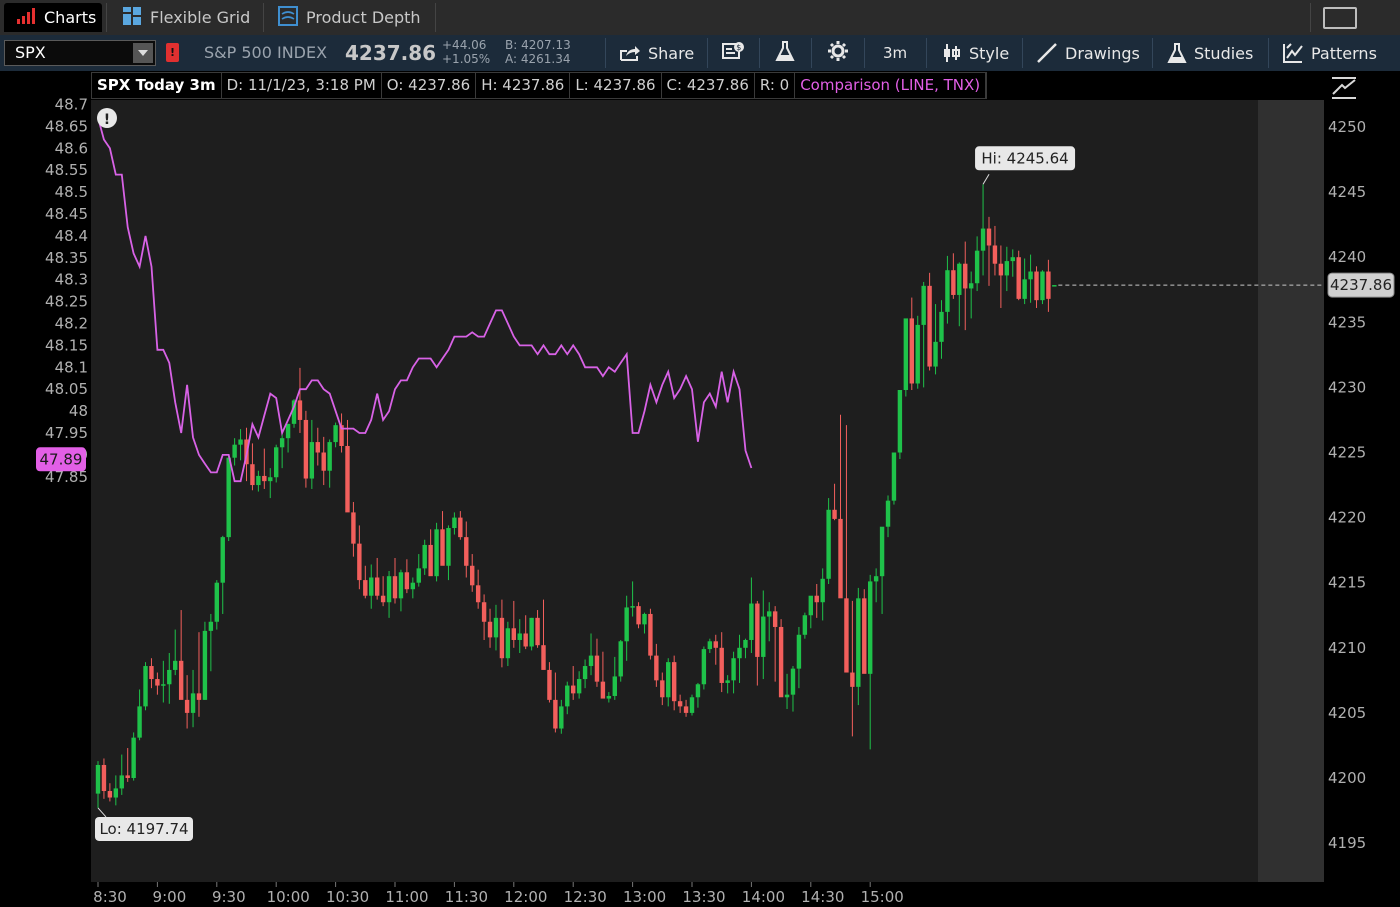  I want to click on left-axis-tick: 48.1, so click(71, 367).